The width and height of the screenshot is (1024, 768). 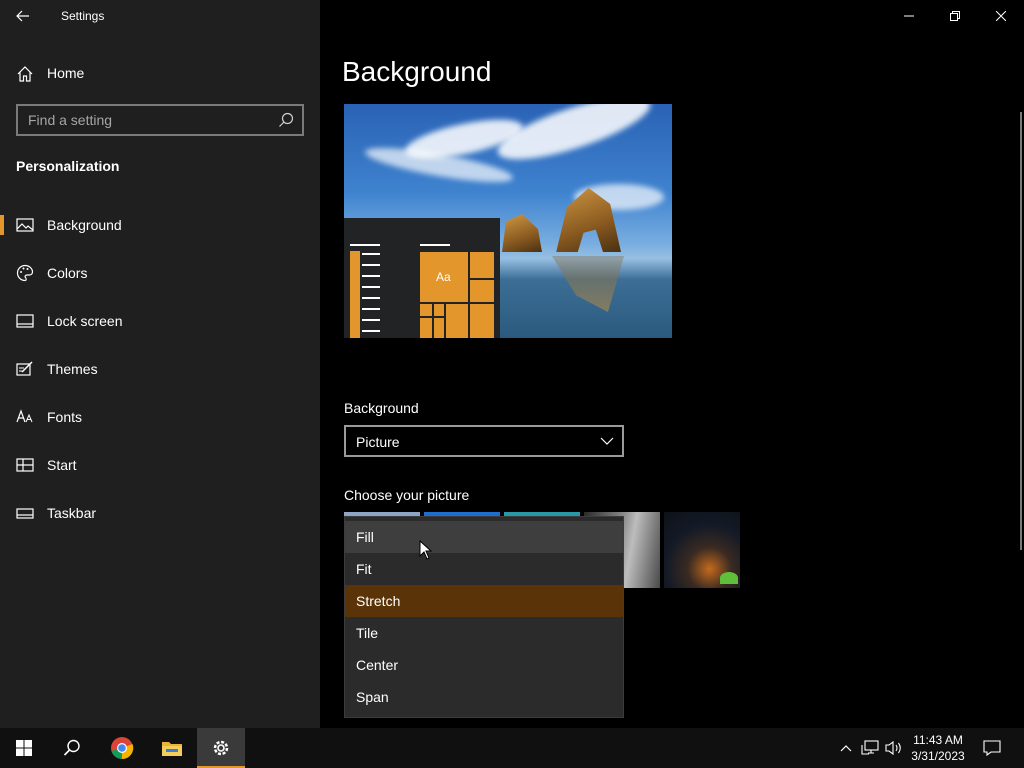 I want to click on fonts-icon, so click(x=24, y=416).